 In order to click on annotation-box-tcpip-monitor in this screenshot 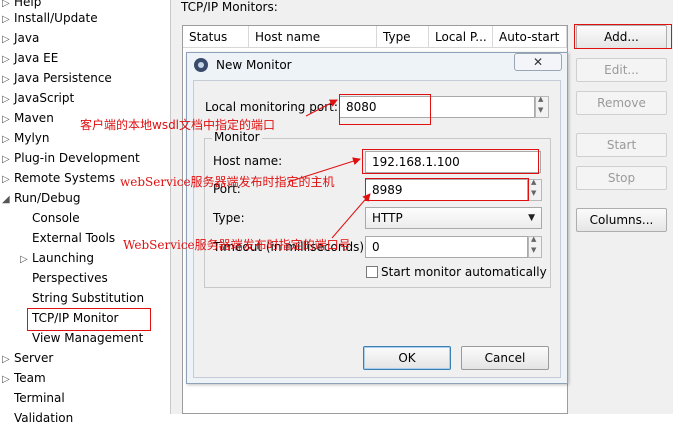, I will do `click(89, 319)`.